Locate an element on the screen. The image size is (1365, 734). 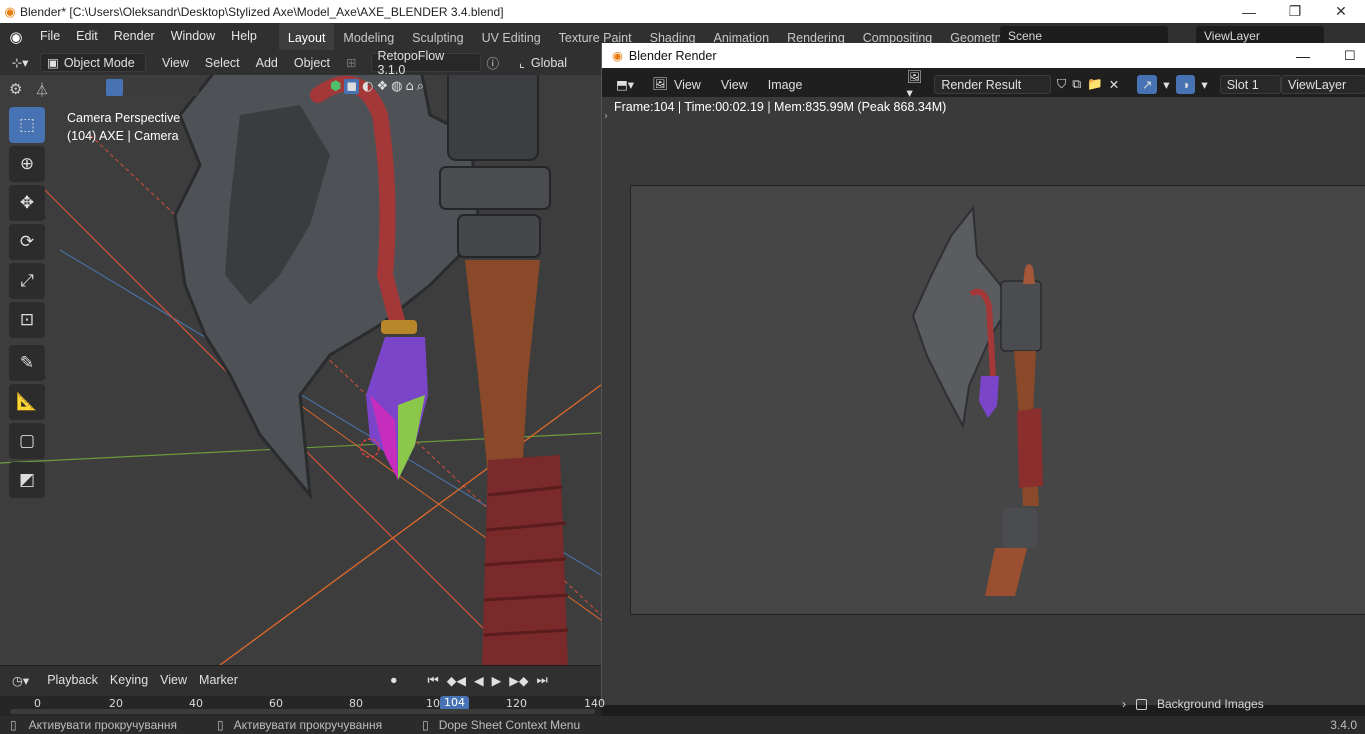
minimize-button: — is located at coordinates (1249, 11).